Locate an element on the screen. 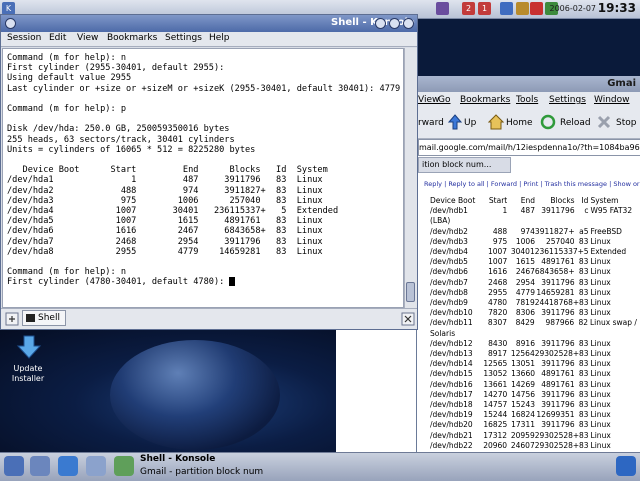  table-cell: 4779 is located at coordinates (525, 292).